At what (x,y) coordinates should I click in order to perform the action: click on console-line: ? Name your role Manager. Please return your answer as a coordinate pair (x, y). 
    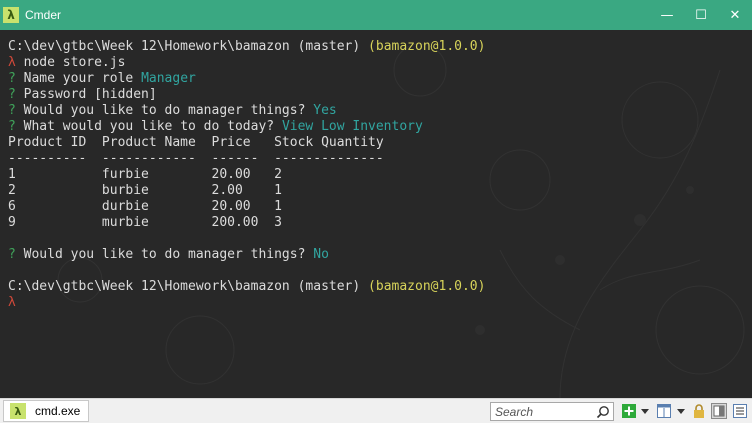
    Looking at the image, I should click on (378, 79).